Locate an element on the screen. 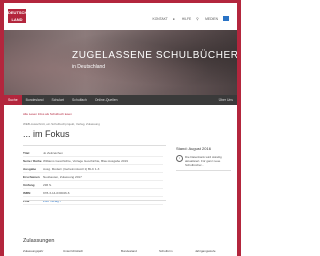 The width and height of the screenshot is (320, 256). nav-item-bundesland: Bundesland is located at coordinates (35, 100).